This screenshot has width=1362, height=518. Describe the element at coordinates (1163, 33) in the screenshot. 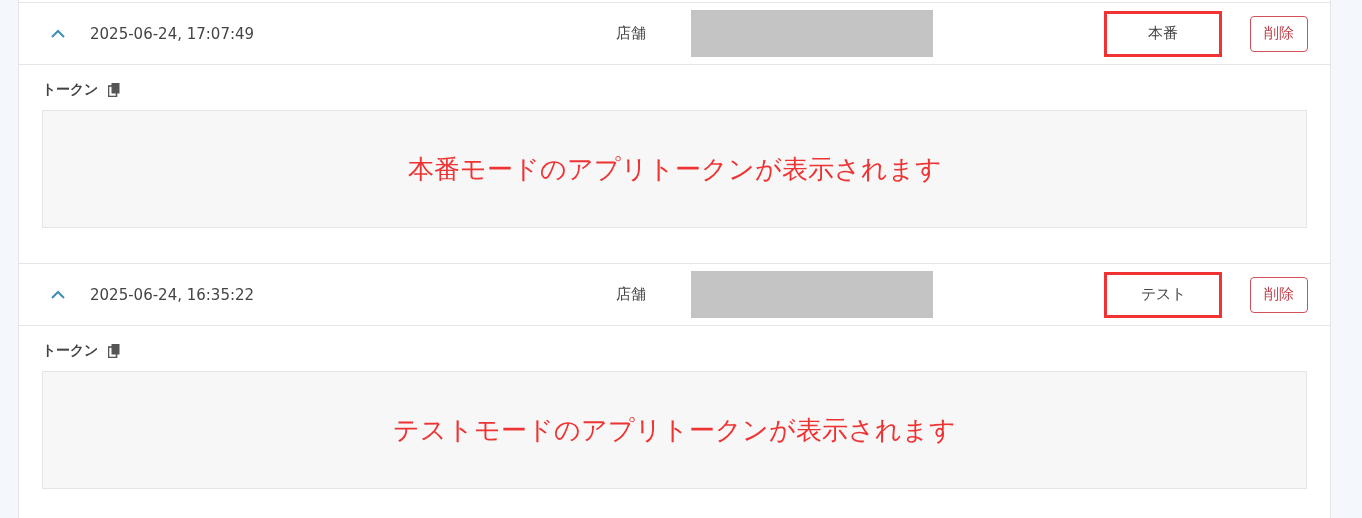

I see `mode-label: 本番` at that location.